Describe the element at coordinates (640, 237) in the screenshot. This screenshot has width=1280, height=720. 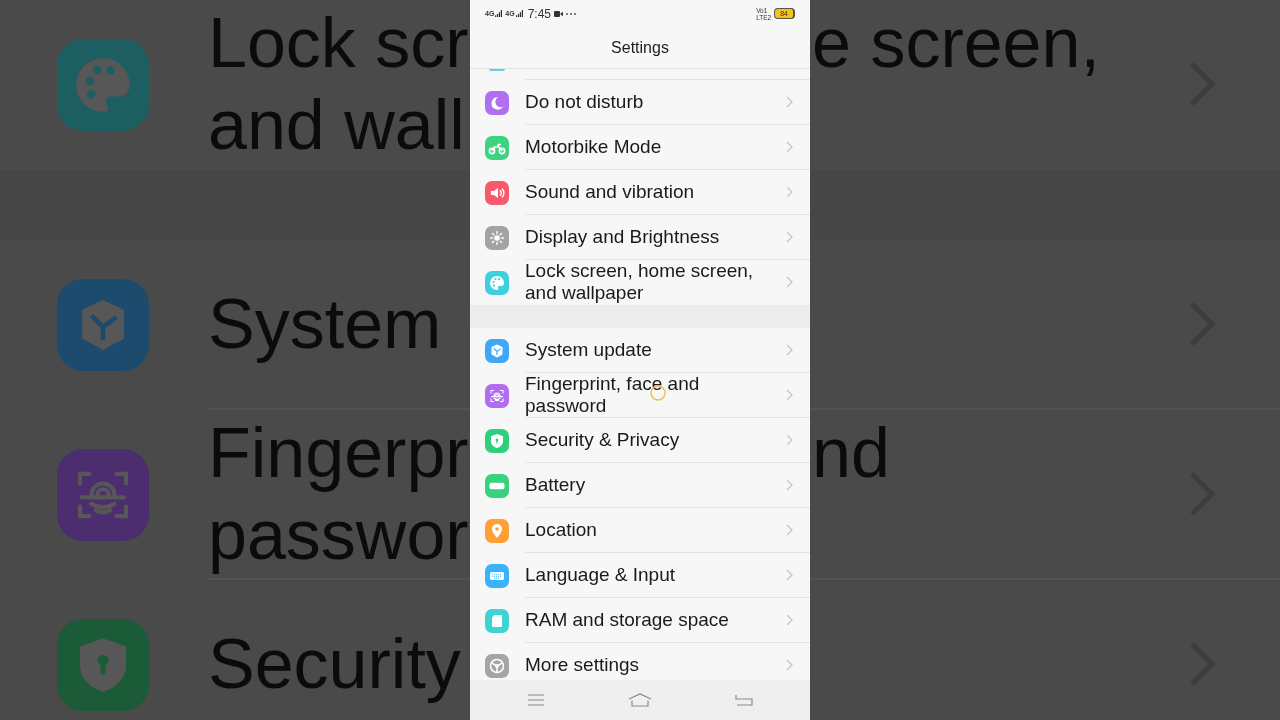
I see `settings-item: Display and Brightness` at that location.